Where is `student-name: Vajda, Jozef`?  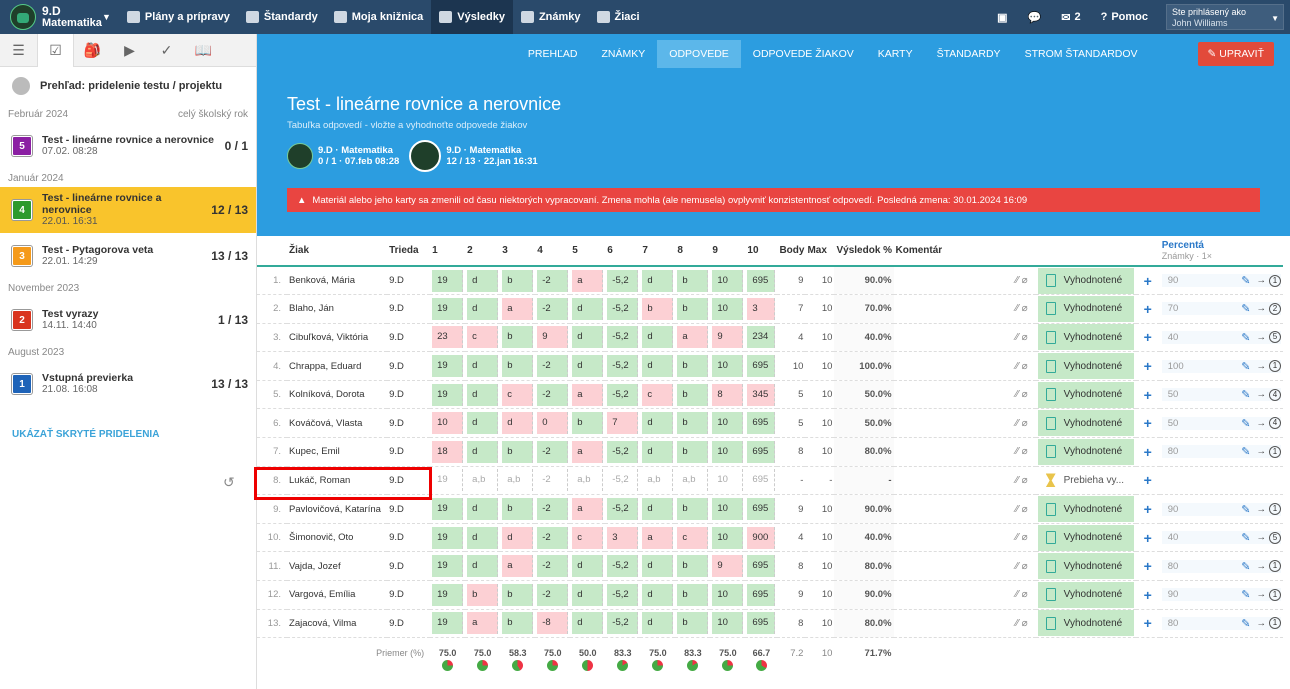 student-name: Vajda, Jozef is located at coordinates (337, 566).